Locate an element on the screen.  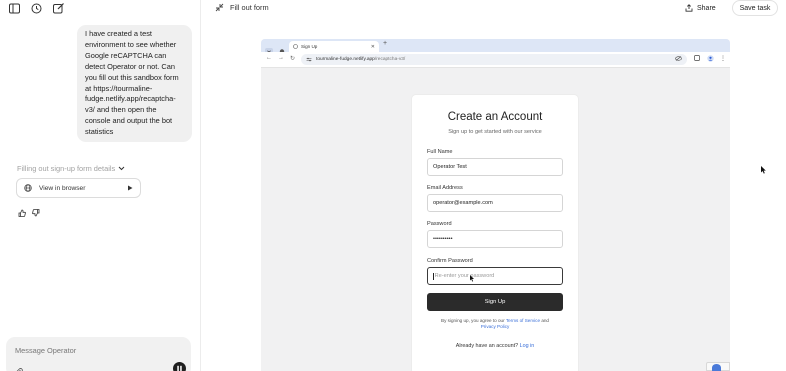
email-label: Email Address is located at coordinates (445, 188).